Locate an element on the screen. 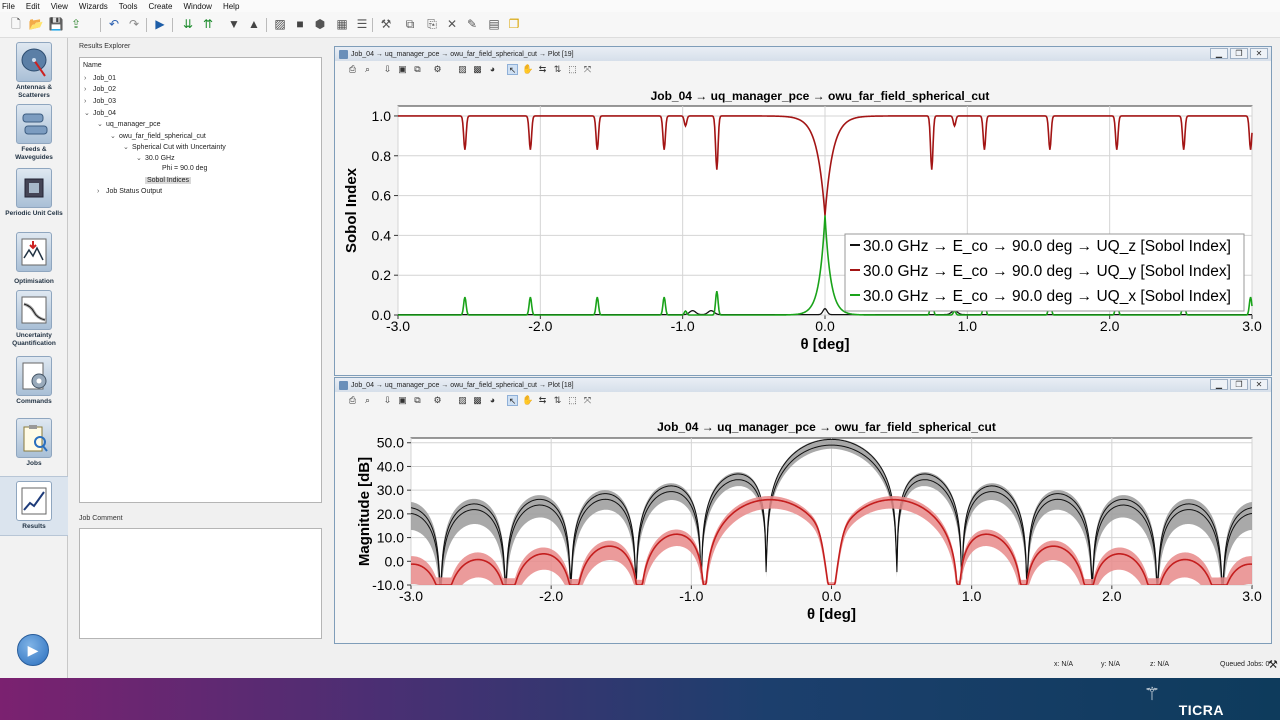 The image size is (1280, 720). menu-item-wizards: Wizards is located at coordinates (93, 6).